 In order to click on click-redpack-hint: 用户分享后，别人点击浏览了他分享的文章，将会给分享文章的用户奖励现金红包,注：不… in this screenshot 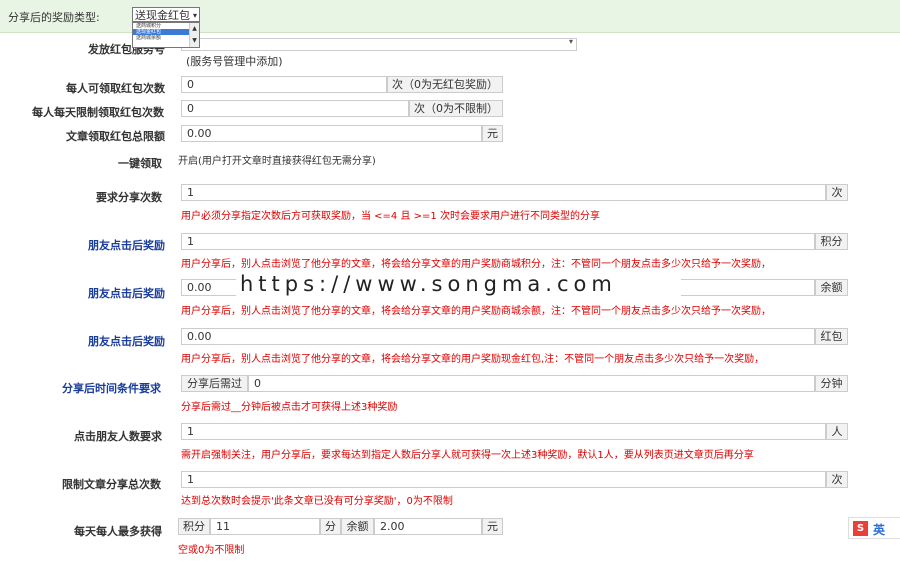, I will do `click(473, 359)`.